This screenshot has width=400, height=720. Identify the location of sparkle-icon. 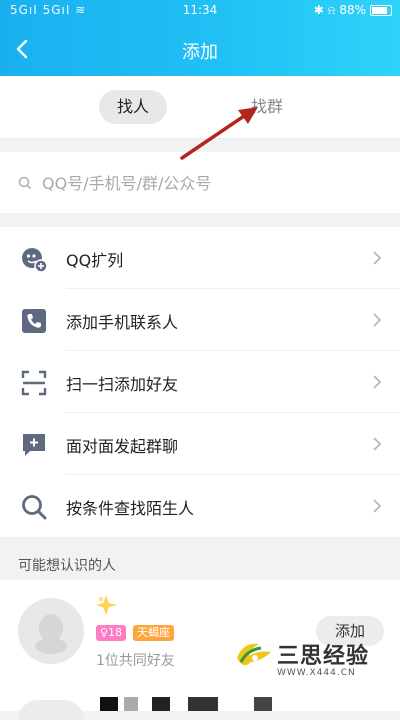
(106, 605).